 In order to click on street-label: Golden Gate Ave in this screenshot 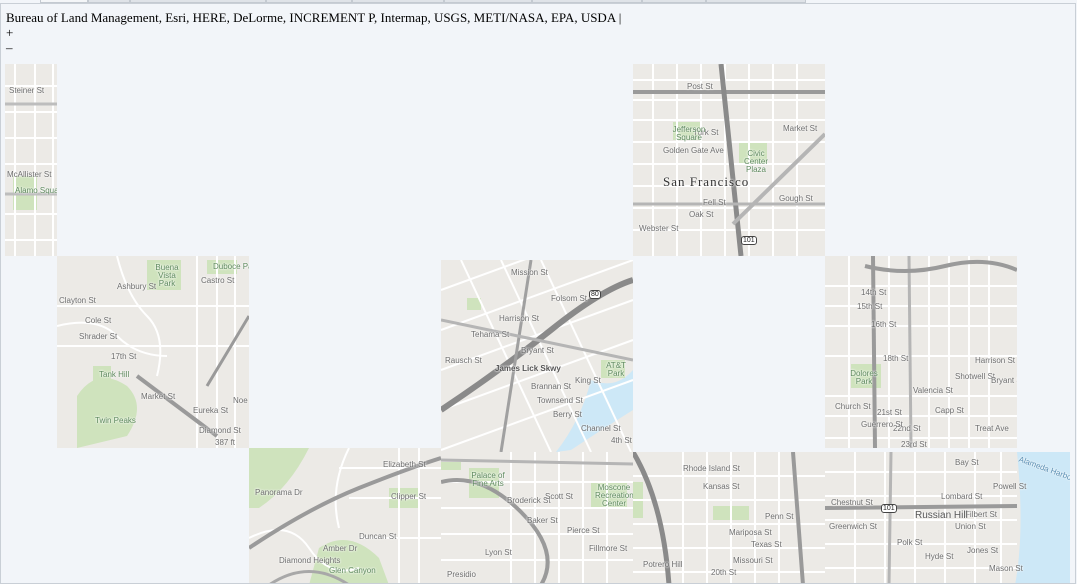, I will do `click(693, 150)`.